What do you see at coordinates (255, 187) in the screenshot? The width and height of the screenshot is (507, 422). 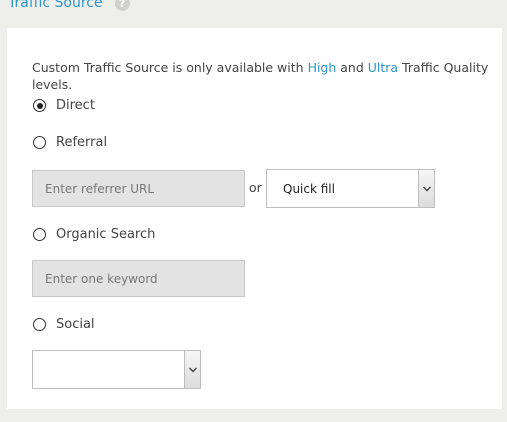 I see `or-label: or` at bounding box center [255, 187].